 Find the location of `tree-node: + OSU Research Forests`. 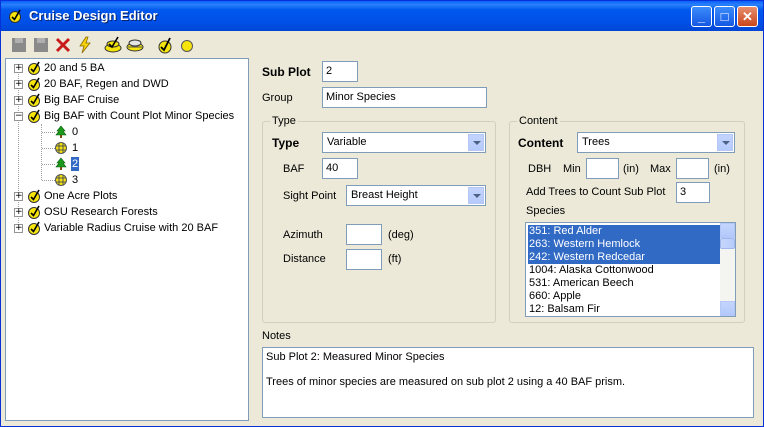

tree-node: + OSU Research Forests is located at coordinates (126, 212).